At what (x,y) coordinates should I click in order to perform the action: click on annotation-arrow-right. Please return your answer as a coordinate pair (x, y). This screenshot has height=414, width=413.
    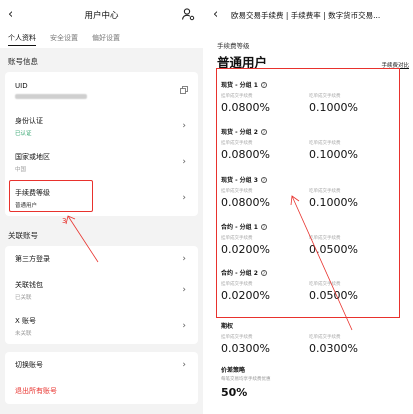
    Looking at the image, I should click on (321, 263).